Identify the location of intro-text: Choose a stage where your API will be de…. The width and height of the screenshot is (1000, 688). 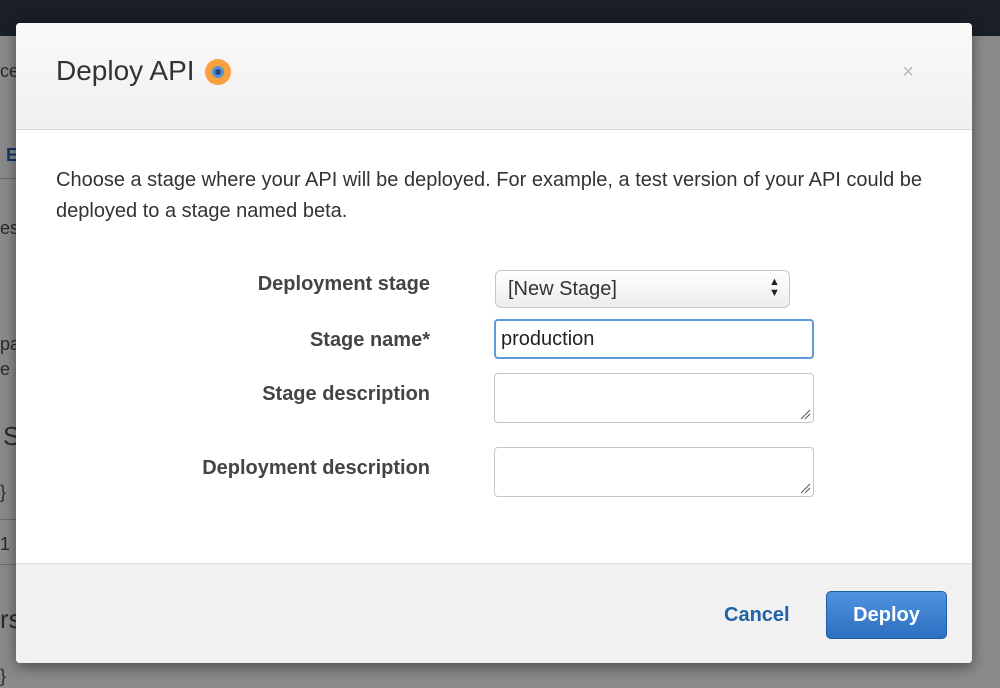
(489, 195).